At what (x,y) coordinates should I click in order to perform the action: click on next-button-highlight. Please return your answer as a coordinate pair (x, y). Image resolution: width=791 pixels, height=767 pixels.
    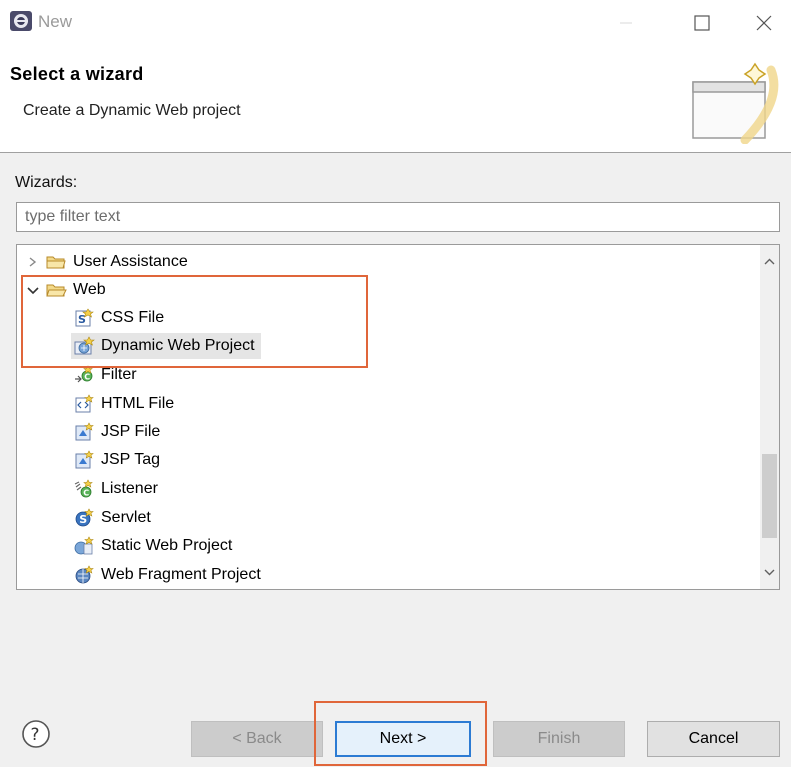
    Looking at the image, I should click on (400, 733).